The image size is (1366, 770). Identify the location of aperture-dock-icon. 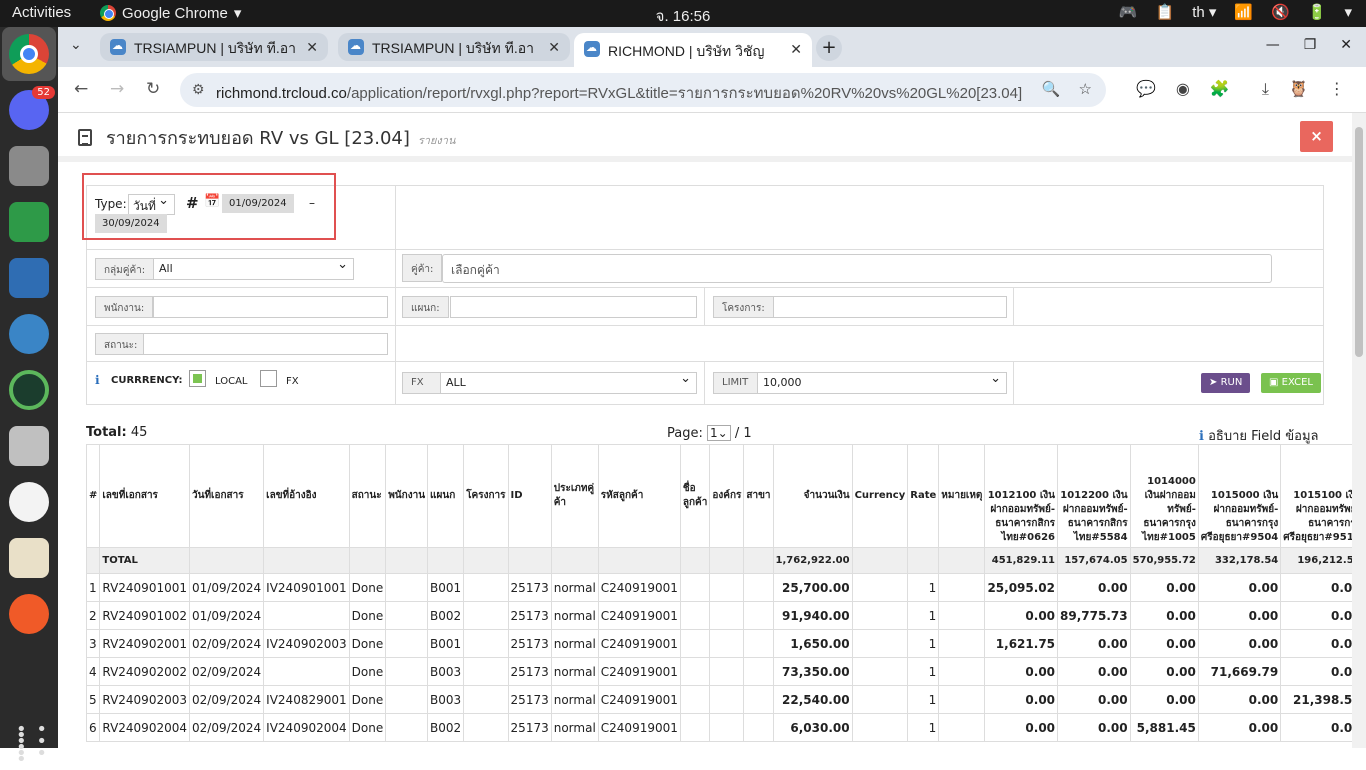
(29, 334).